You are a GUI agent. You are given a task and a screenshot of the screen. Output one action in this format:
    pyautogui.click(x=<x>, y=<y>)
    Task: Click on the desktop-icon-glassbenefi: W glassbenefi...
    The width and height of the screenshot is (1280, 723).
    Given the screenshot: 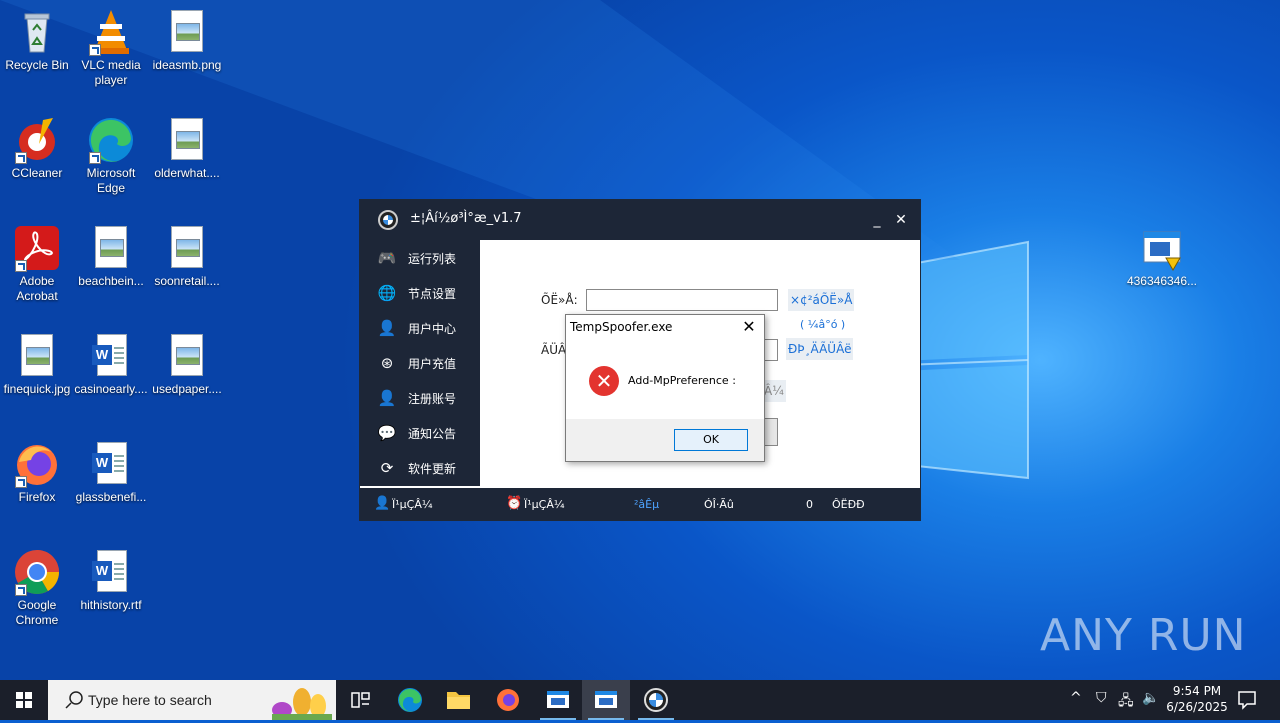 What is the action you would take?
    pyautogui.click(x=111, y=472)
    